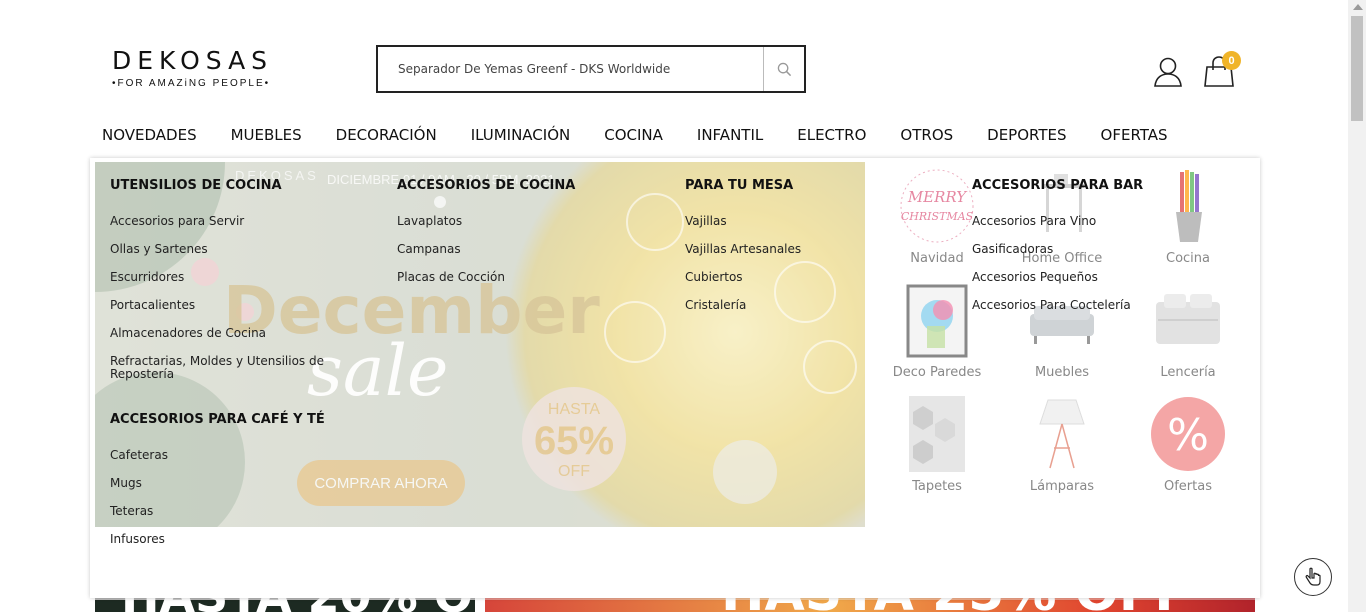  I want to click on christmas-icon: MERRY CHRISTMAS, so click(937, 208).